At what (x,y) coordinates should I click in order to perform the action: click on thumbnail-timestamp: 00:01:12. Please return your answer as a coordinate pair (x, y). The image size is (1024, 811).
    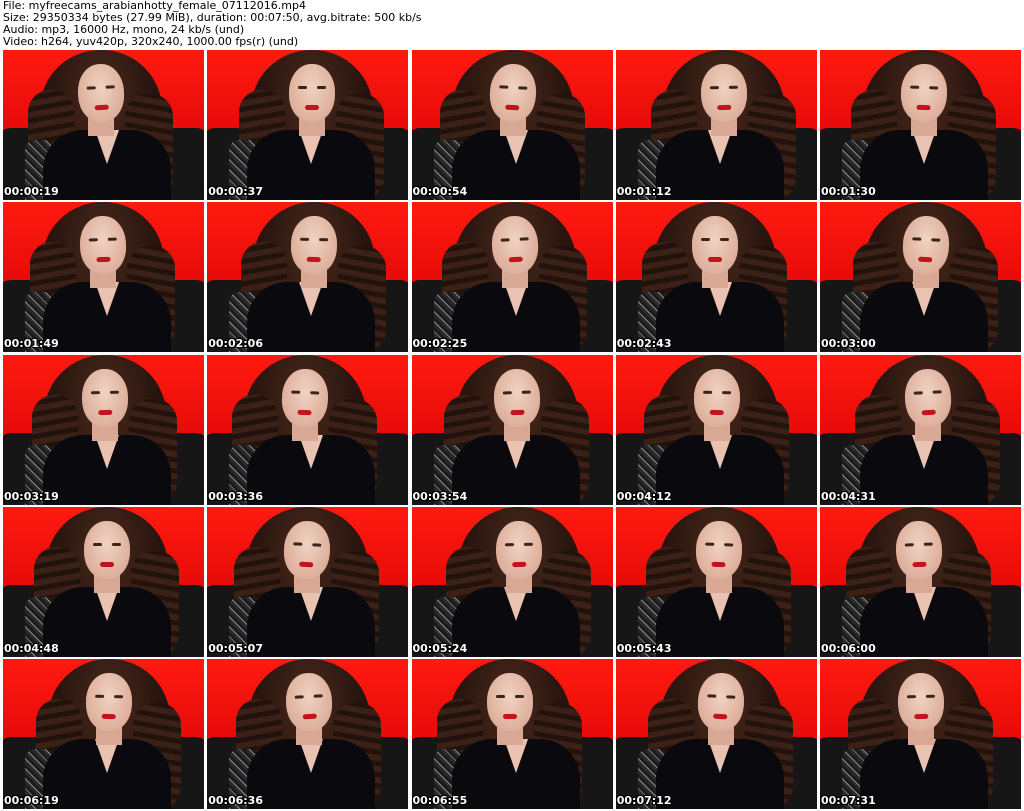
    Looking at the image, I should click on (644, 191).